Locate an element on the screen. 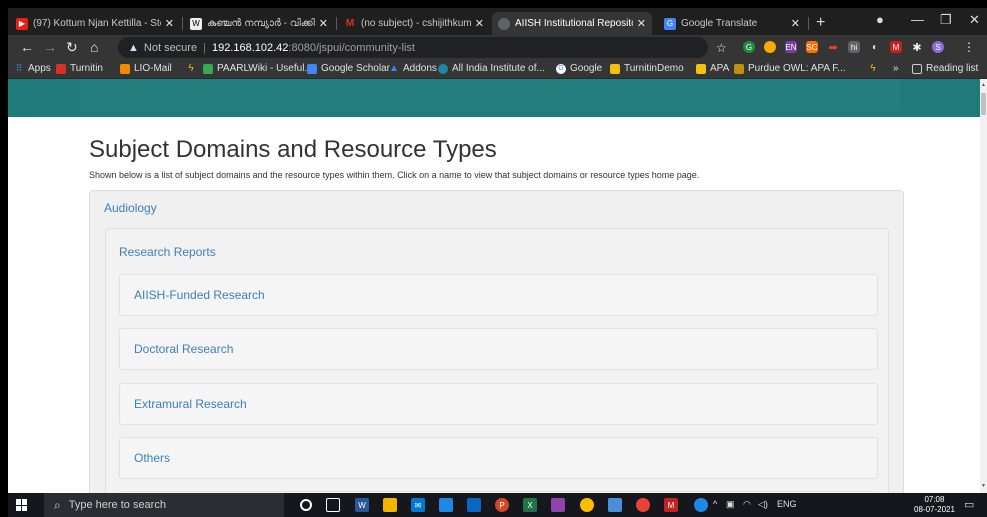 The height and width of the screenshot is (517, 987). bookmark-addons: ▲ Addons is located at coordinates (413, 68).